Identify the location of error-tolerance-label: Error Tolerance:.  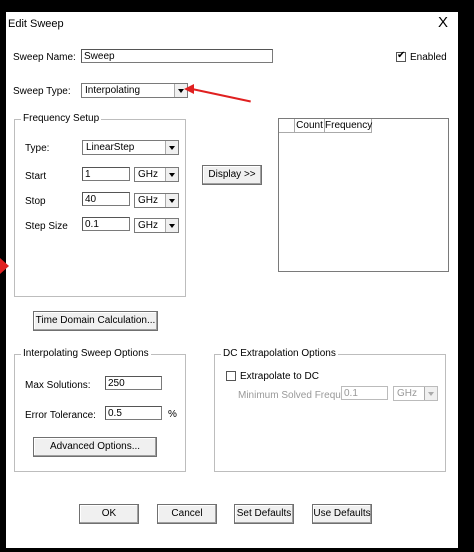
(60, 415).